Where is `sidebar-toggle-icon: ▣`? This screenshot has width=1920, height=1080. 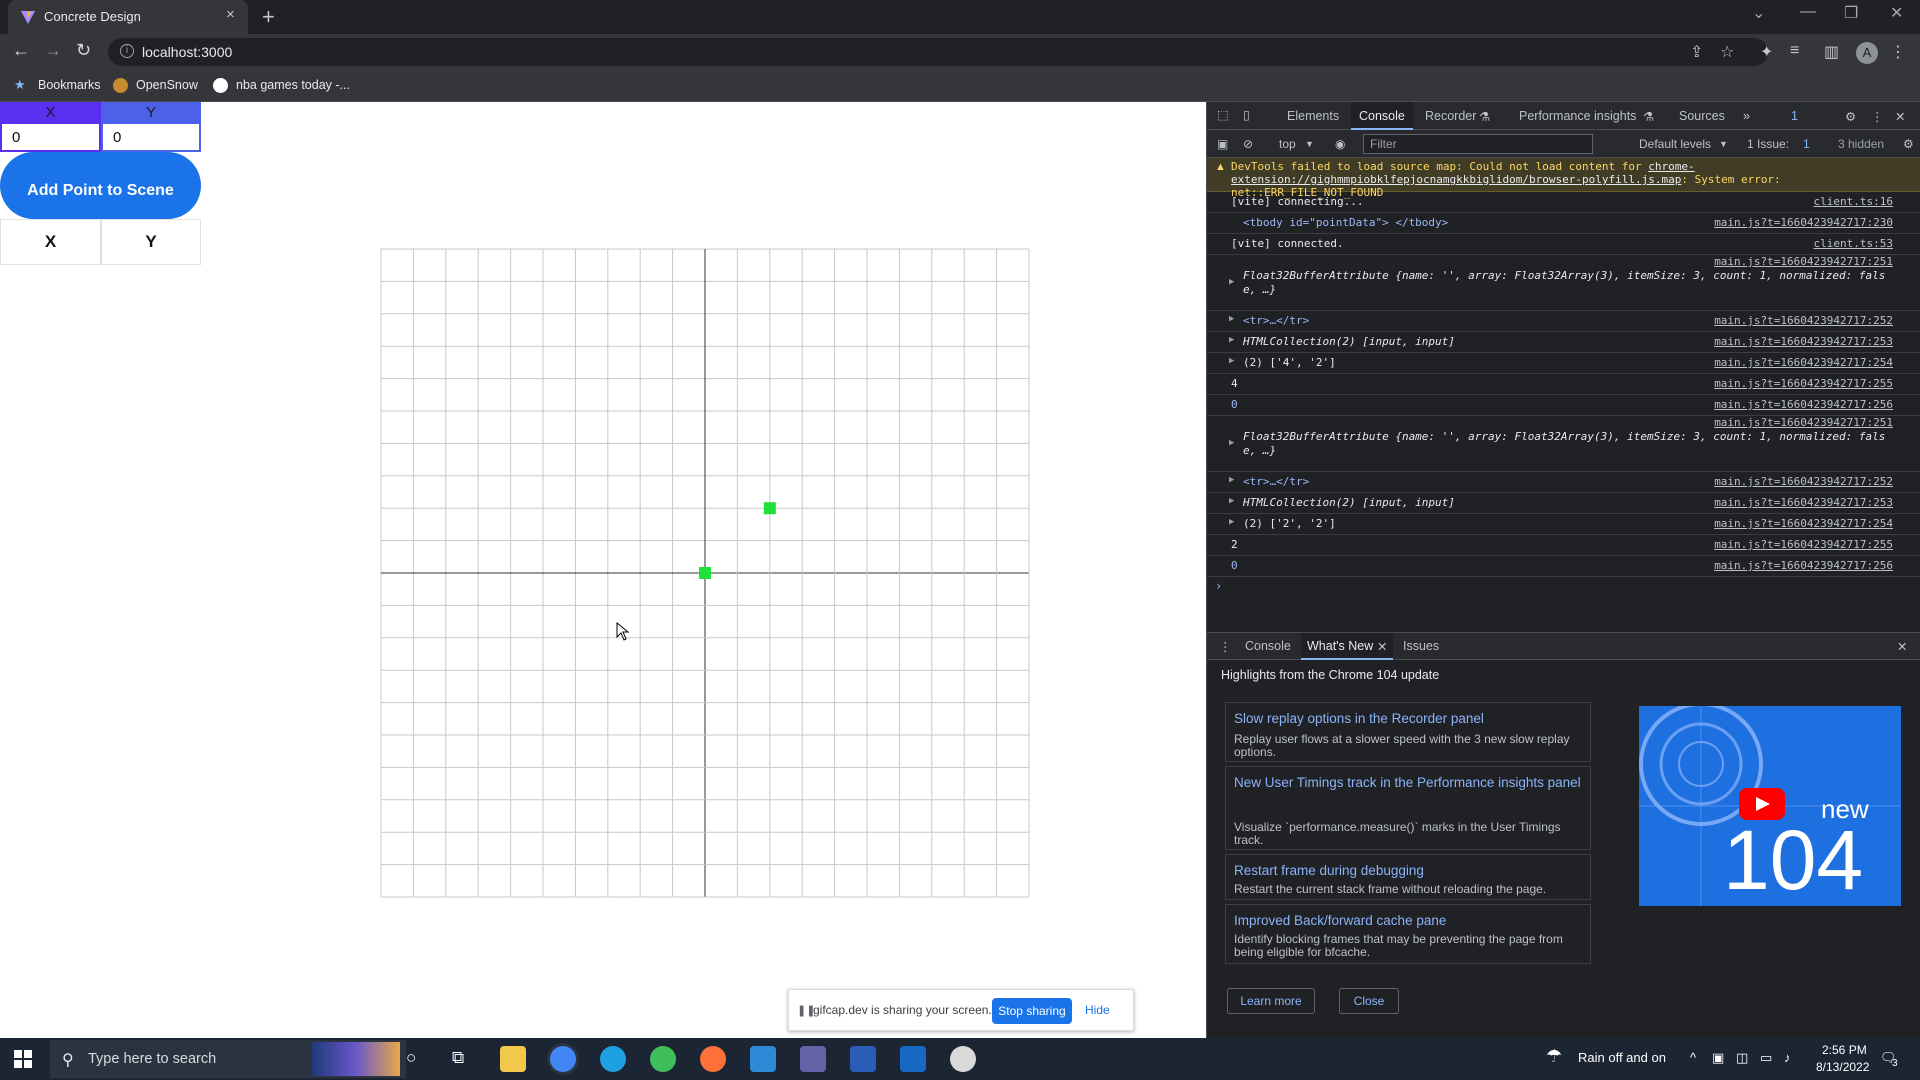 sidebar-toggle-icon: ▣ is located at coordinates (1222, 144).